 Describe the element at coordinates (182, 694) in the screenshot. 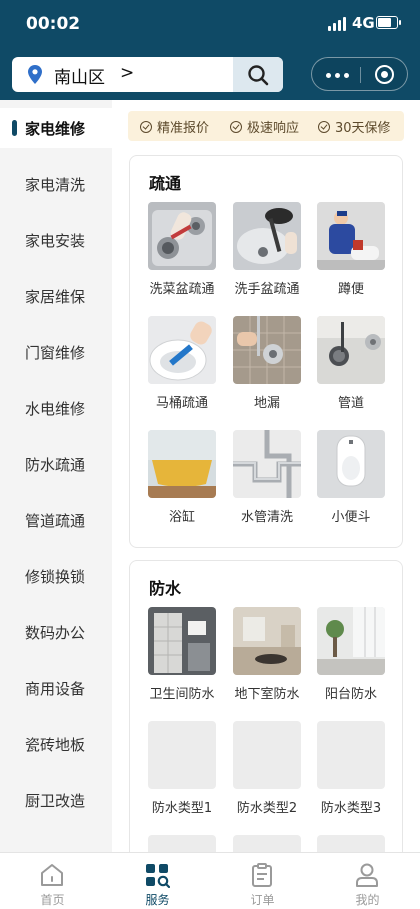

I see `service-label: 卫生间防水` at that location.